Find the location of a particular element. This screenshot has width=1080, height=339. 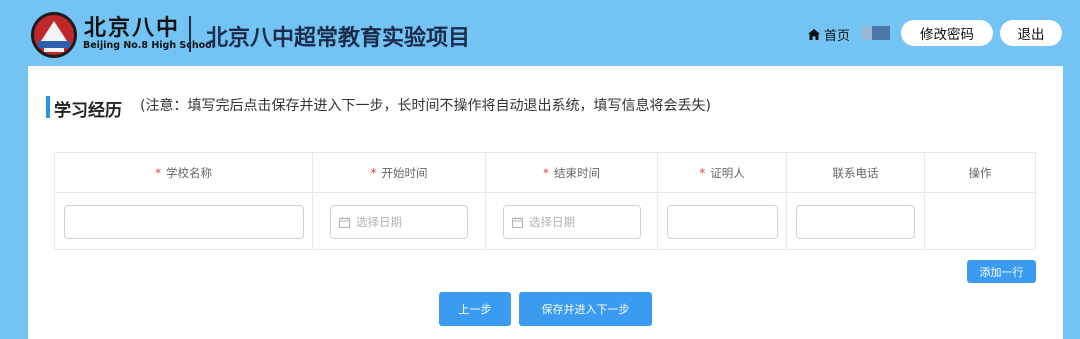

column-header-label: 联系电话 is located at coordinates (855, 173).